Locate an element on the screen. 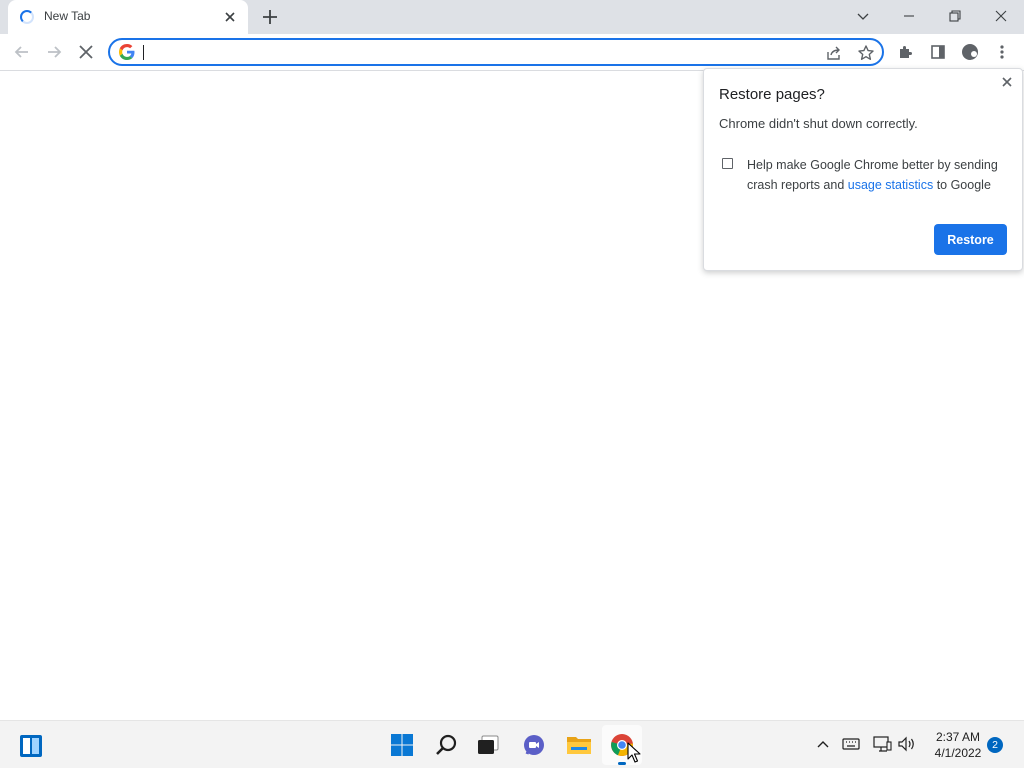  arrow-right-icon is located at coordinates (55, 52).